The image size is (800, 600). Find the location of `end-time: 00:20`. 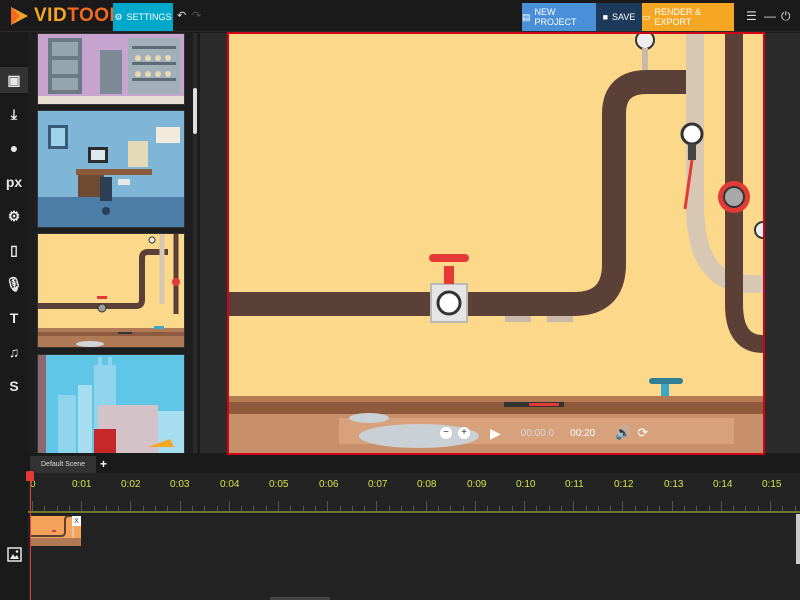

end-time: 00:20 is located at coordinates (583, 433).